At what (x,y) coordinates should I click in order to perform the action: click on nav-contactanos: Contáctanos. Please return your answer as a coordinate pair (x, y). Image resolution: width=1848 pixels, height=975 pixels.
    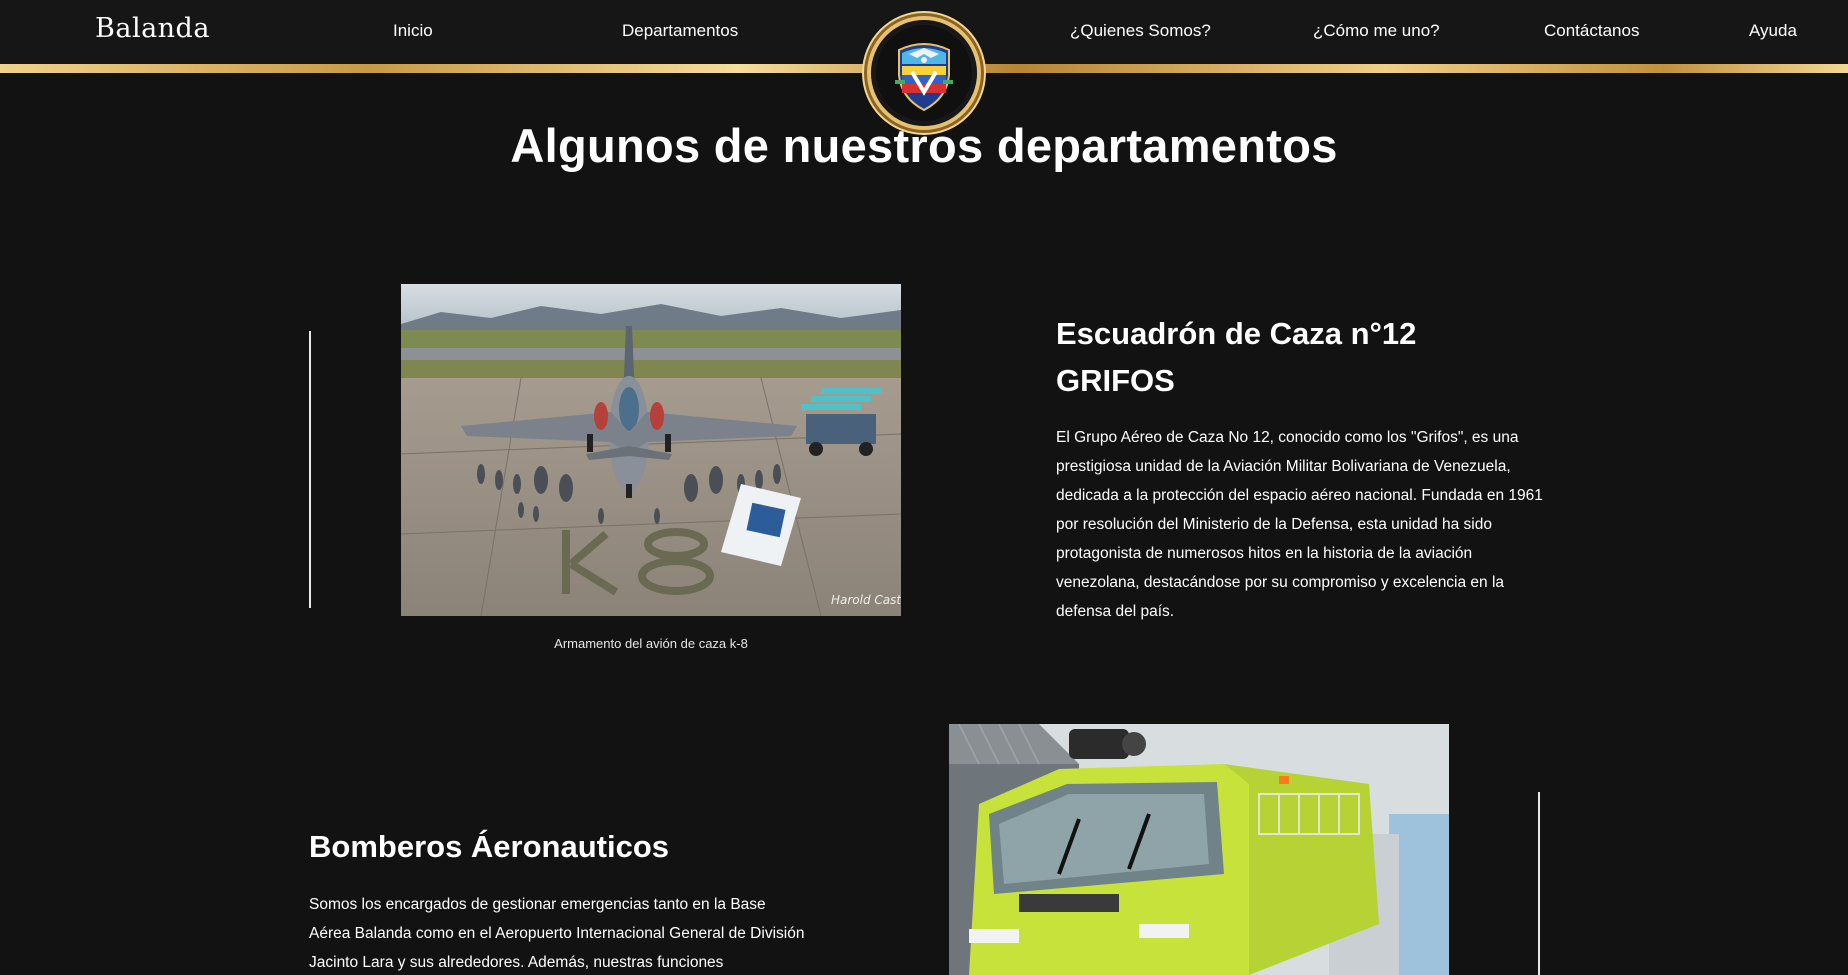
    Looking at the image, I should click on (1591, 31).